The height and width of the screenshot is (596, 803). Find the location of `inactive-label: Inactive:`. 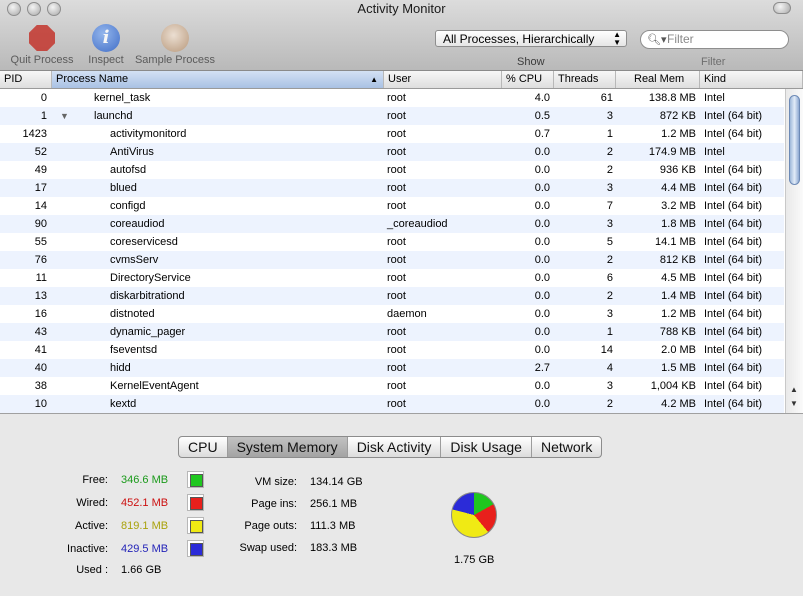

inactive-label: Inactive: is located at coordinates (87, 549).